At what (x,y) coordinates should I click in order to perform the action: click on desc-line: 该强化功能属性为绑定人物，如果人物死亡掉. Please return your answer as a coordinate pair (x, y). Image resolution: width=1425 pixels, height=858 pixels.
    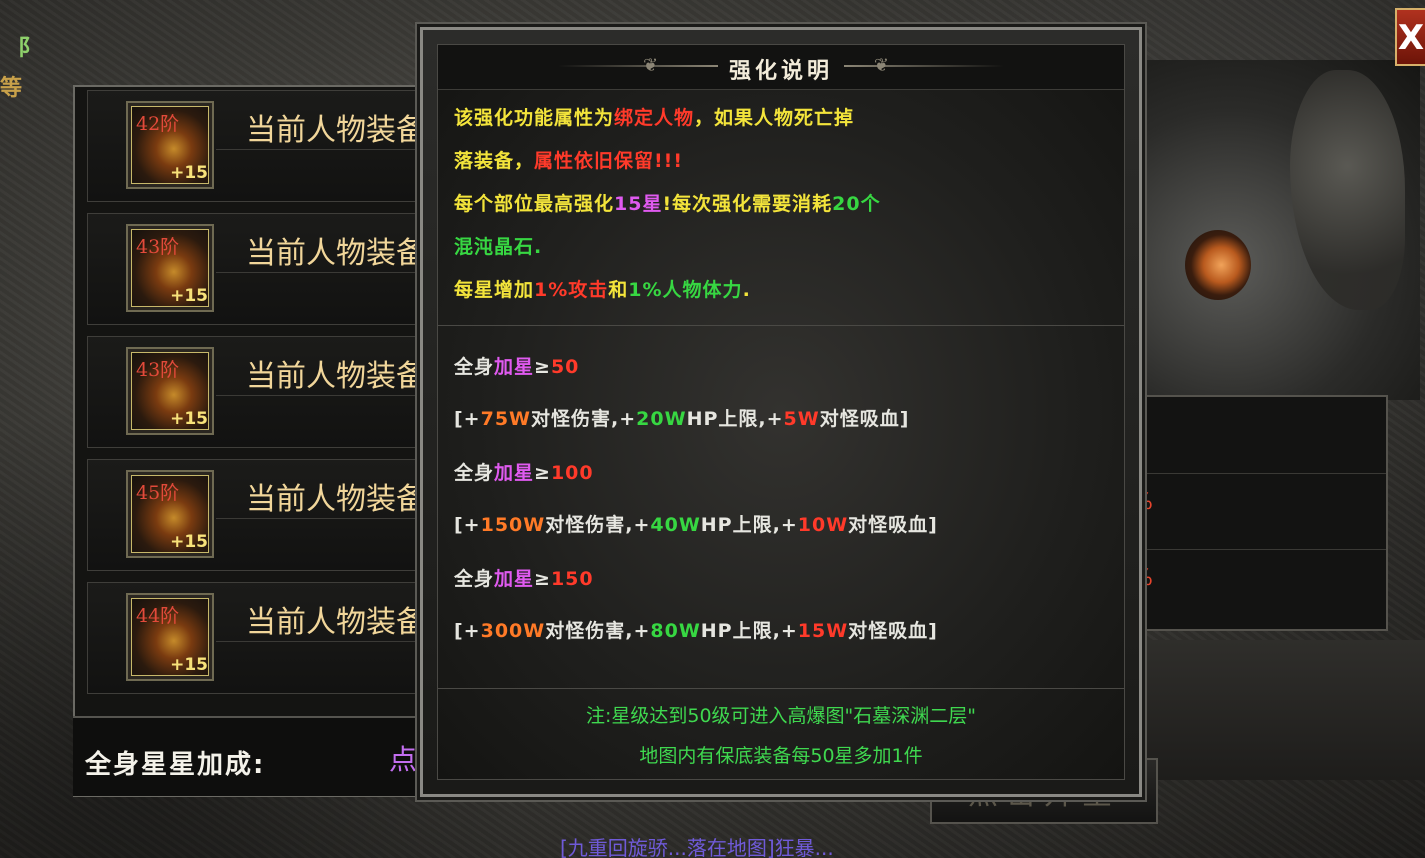
    Looking at the image, I should click on (654, 116).